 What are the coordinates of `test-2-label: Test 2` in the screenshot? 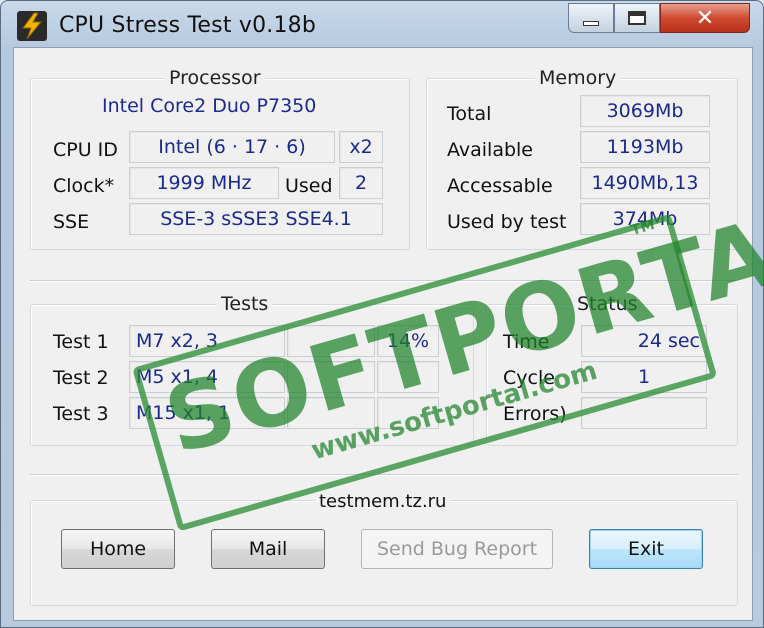 It's located at (81, 378).